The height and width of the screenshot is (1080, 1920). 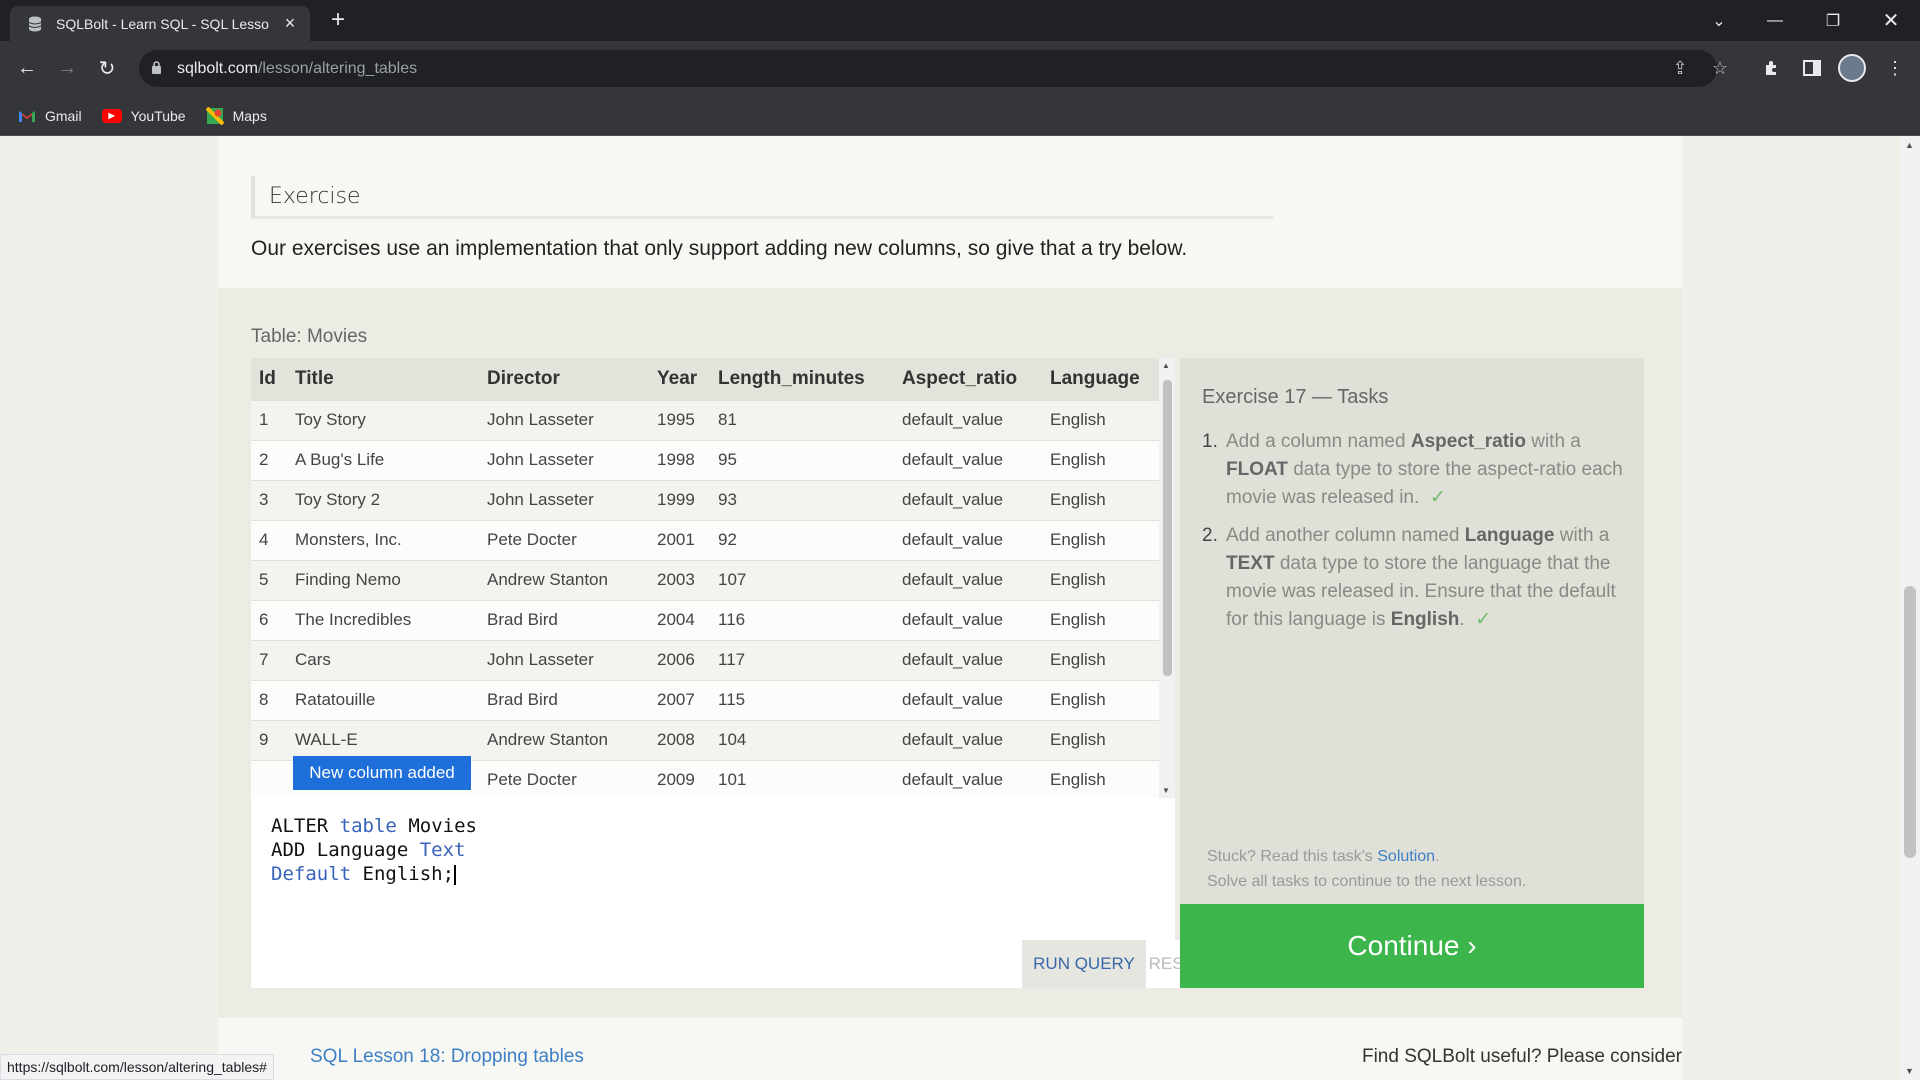 I want to click on bookmark-label: YouTube, so click(x=158, y=115).